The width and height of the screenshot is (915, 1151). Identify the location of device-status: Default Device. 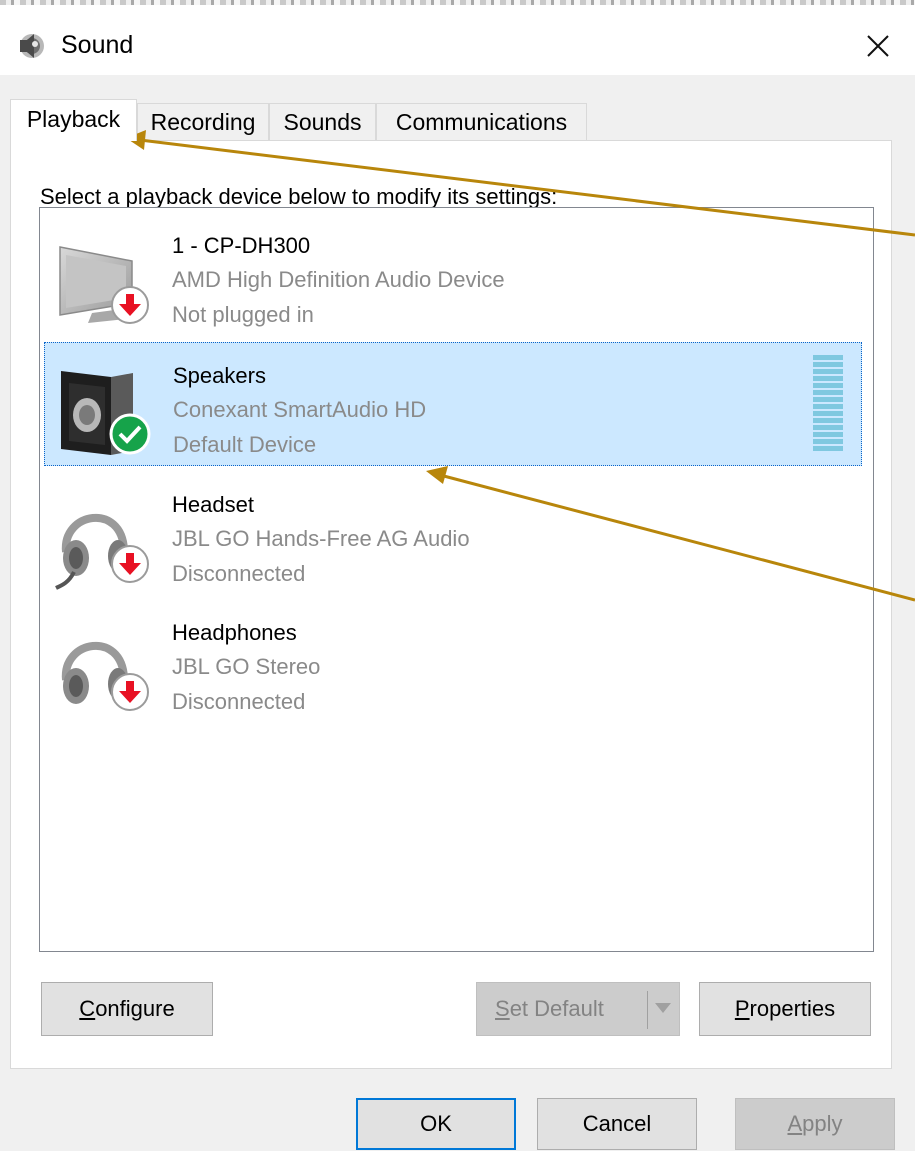
(245, 444).